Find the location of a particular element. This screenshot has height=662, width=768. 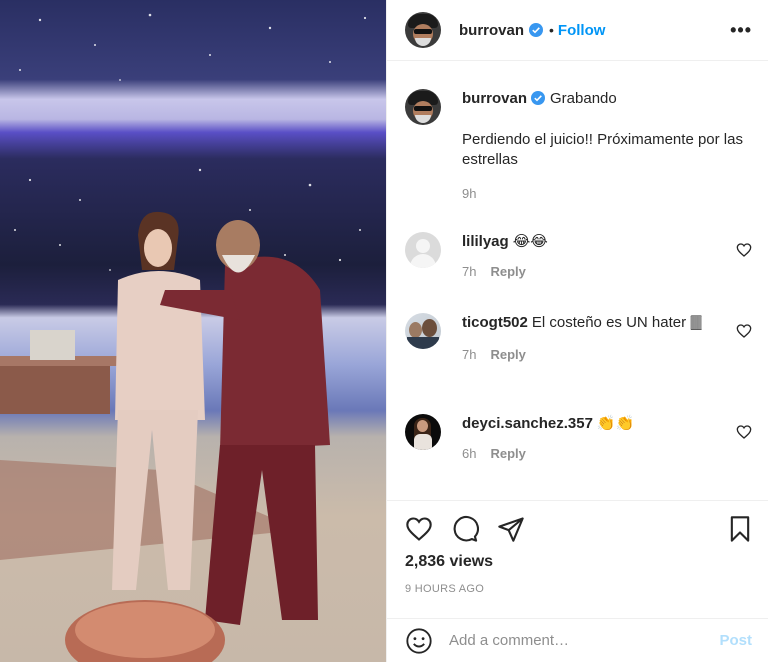

caption-location: Grabando is located at coordinates (583, 98).